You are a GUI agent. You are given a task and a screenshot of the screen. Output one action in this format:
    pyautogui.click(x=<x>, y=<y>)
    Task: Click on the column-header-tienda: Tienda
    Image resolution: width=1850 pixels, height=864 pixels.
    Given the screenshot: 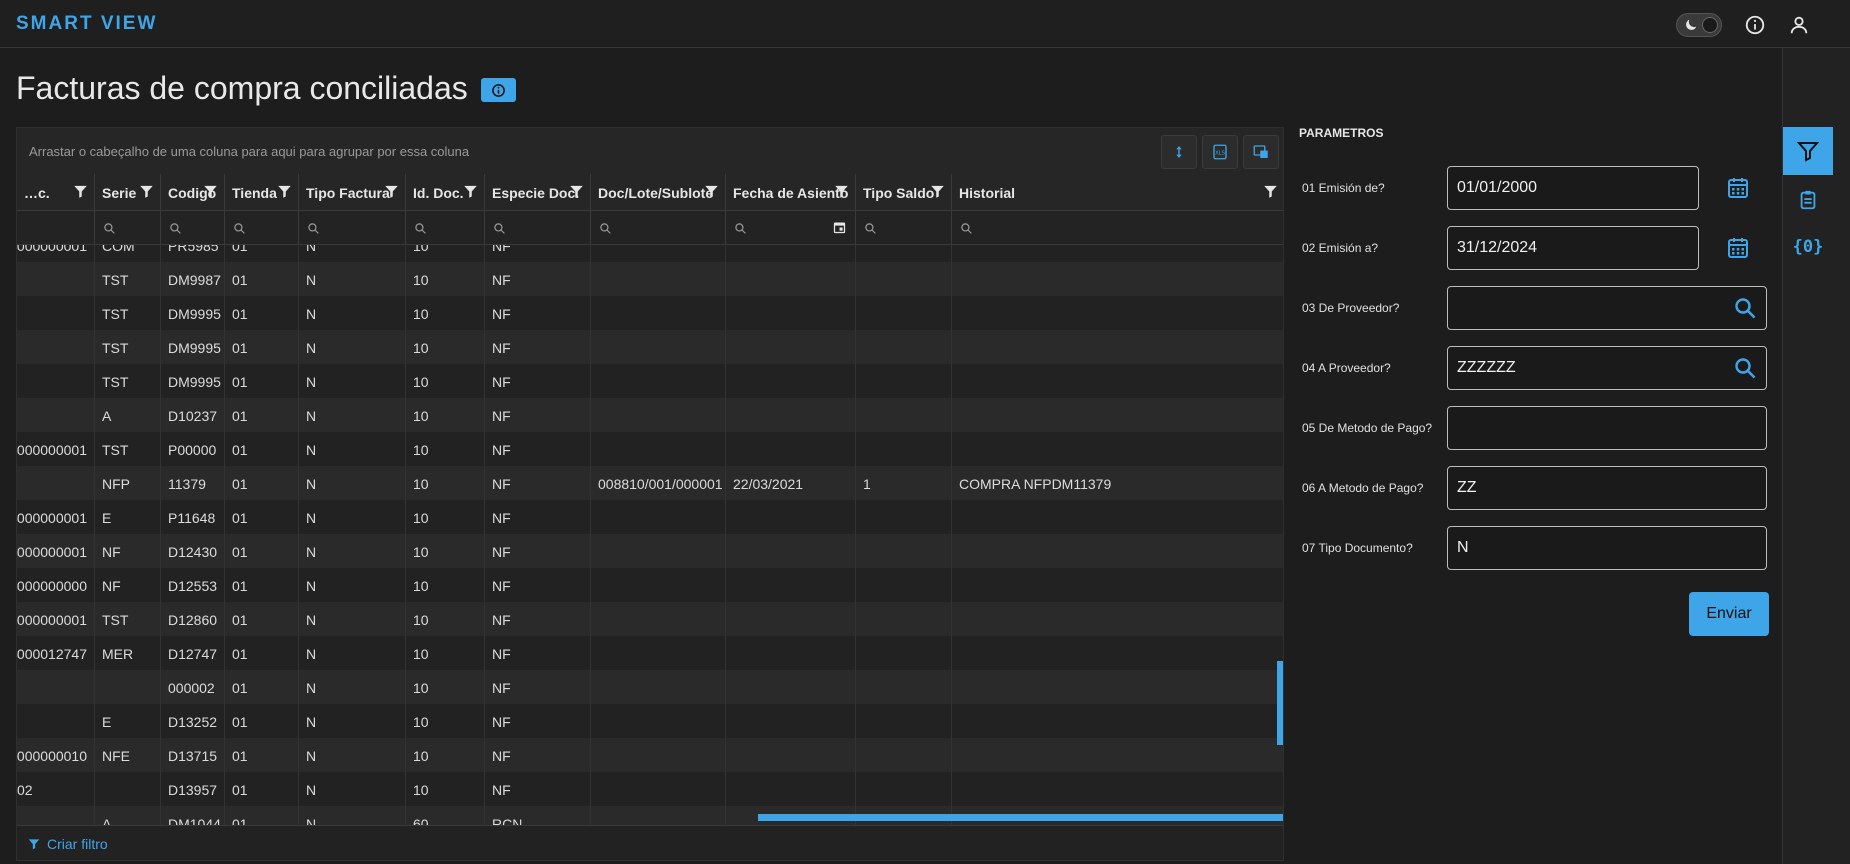 What is the action you would take?
    pyautogui.click(x=262, y=192)
    